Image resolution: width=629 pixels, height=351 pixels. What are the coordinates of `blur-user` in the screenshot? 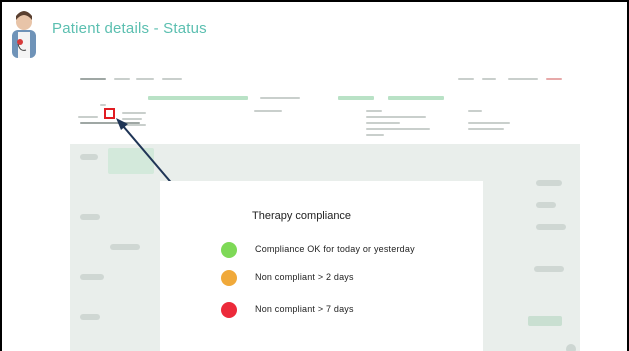 It's located at (554, 79).